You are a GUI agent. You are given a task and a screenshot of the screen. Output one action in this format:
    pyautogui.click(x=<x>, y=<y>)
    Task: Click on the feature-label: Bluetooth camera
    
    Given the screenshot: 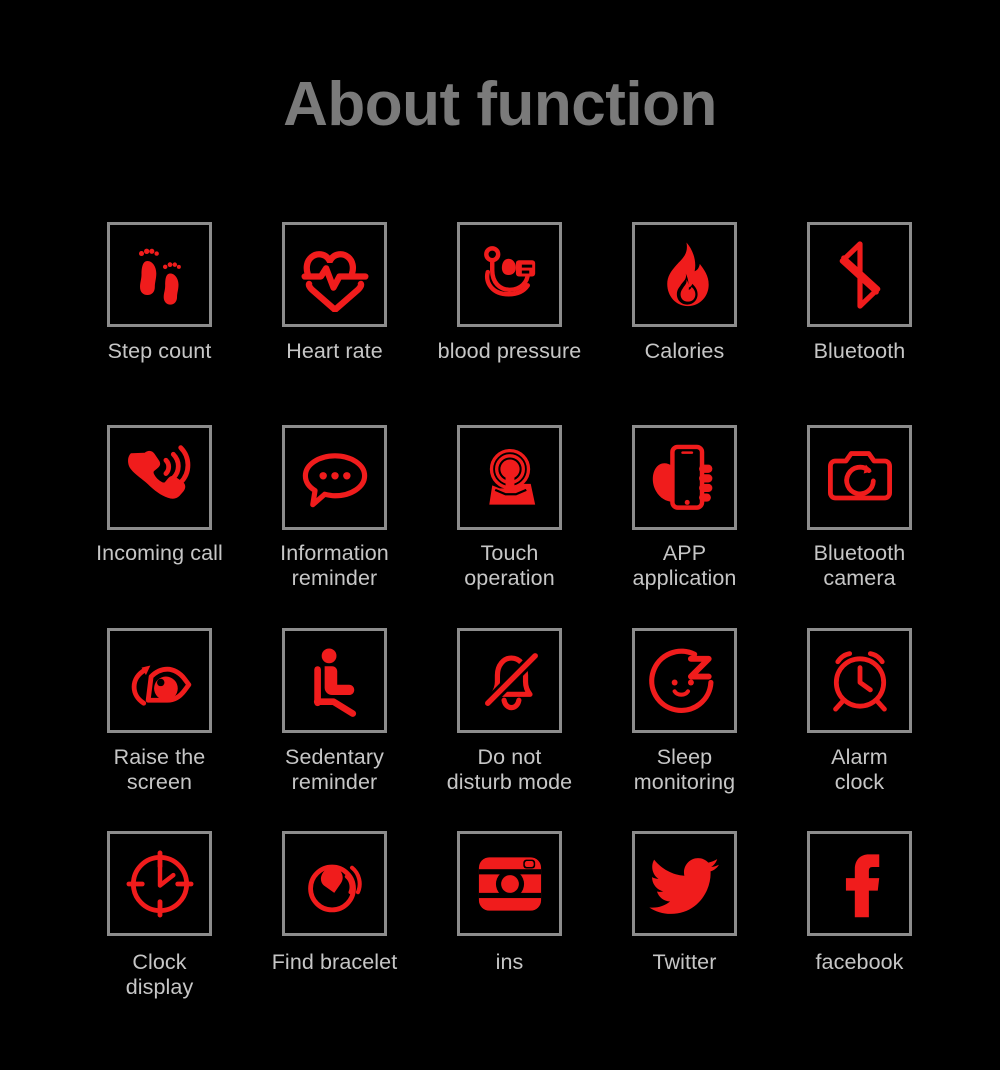 What is the action you would take?
    pyautogui.click(x=859, y=566)
    